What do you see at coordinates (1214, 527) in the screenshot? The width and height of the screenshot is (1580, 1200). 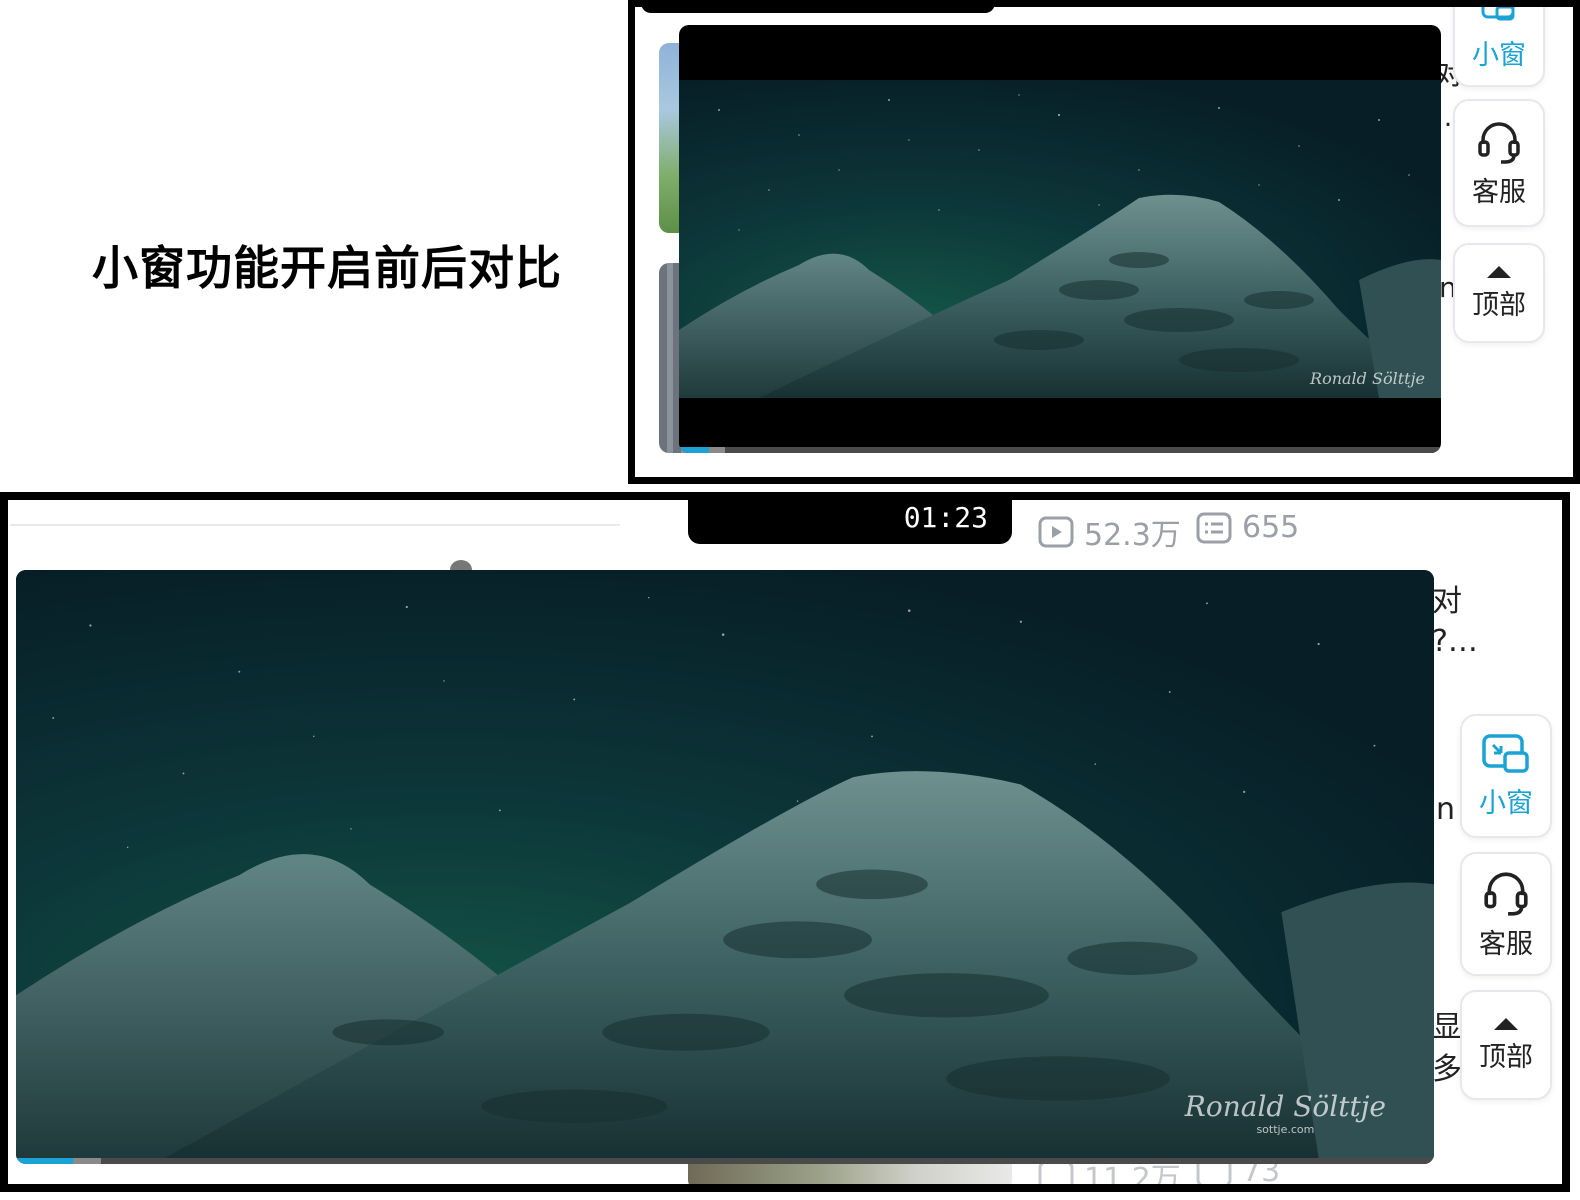 I see `danmaku-icon` at bounding box center [1214, 527].